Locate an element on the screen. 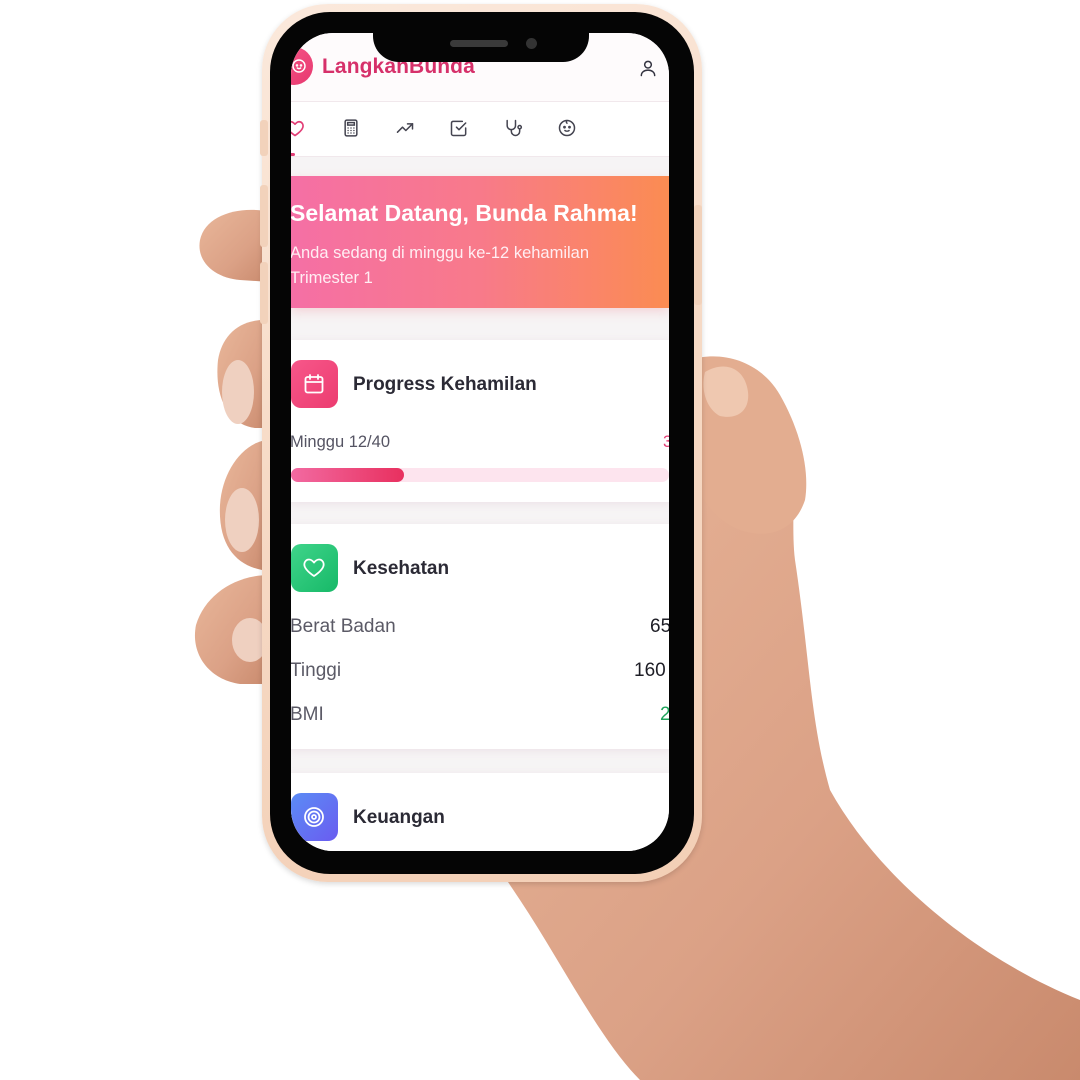 This screenshot has height=1080, width=1080. tab-active-indicator is located at coordinates (293, 154).